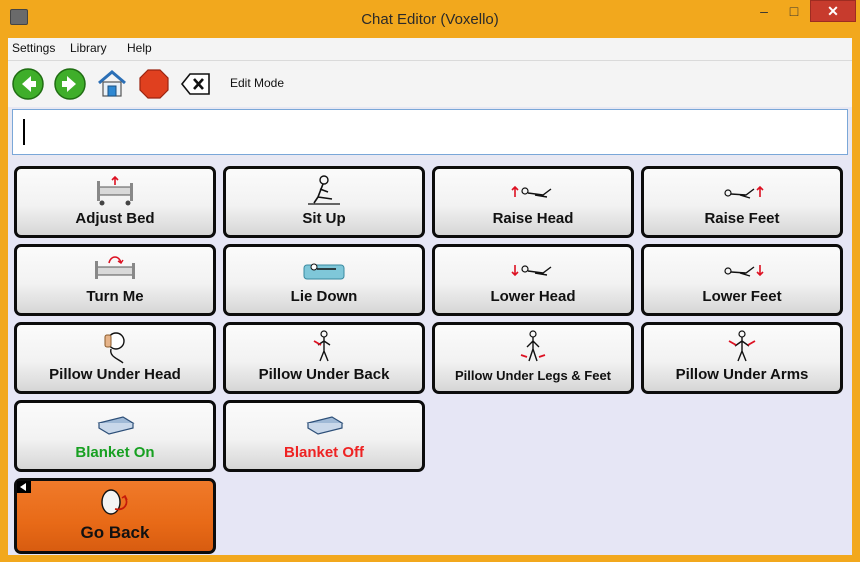 The height and width of the screenshot is (562, 860). Describe the element at coordinates (744, 192) in the screenshot. I see `raise-feet-icon` at that location.